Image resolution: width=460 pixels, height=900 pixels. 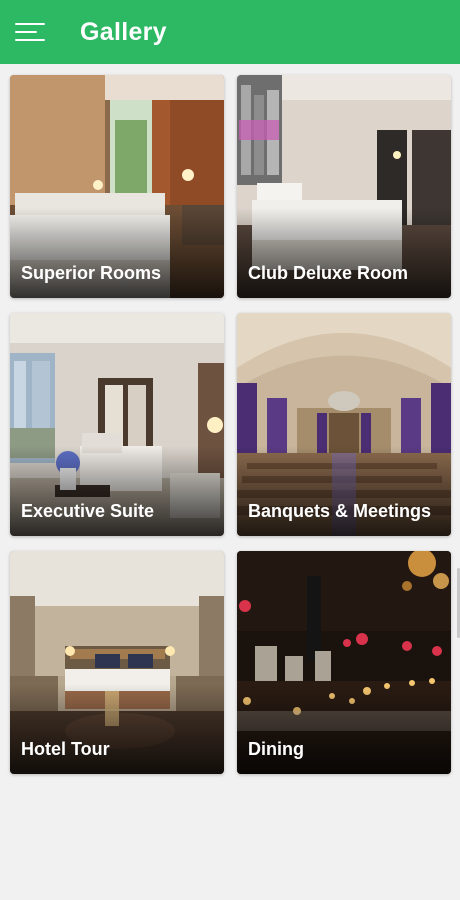 What do you see at coordinates (344, 424) in the screenshot?
I see `gallery-card-banquets-meetings: Banquets & Meetings` at bounding box center [344, 424].